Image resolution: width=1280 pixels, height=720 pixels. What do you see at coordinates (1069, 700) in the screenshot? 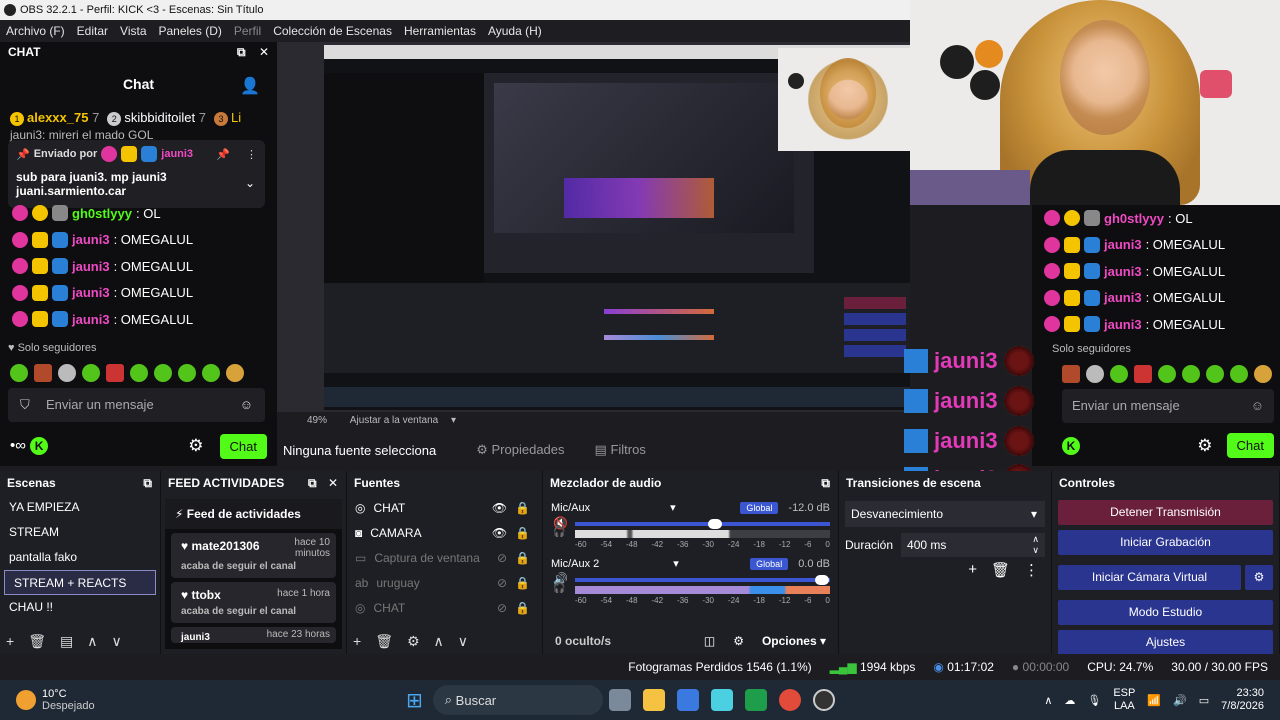
I see `cloud-icon: ☁` at bounding box center [1069, 700].